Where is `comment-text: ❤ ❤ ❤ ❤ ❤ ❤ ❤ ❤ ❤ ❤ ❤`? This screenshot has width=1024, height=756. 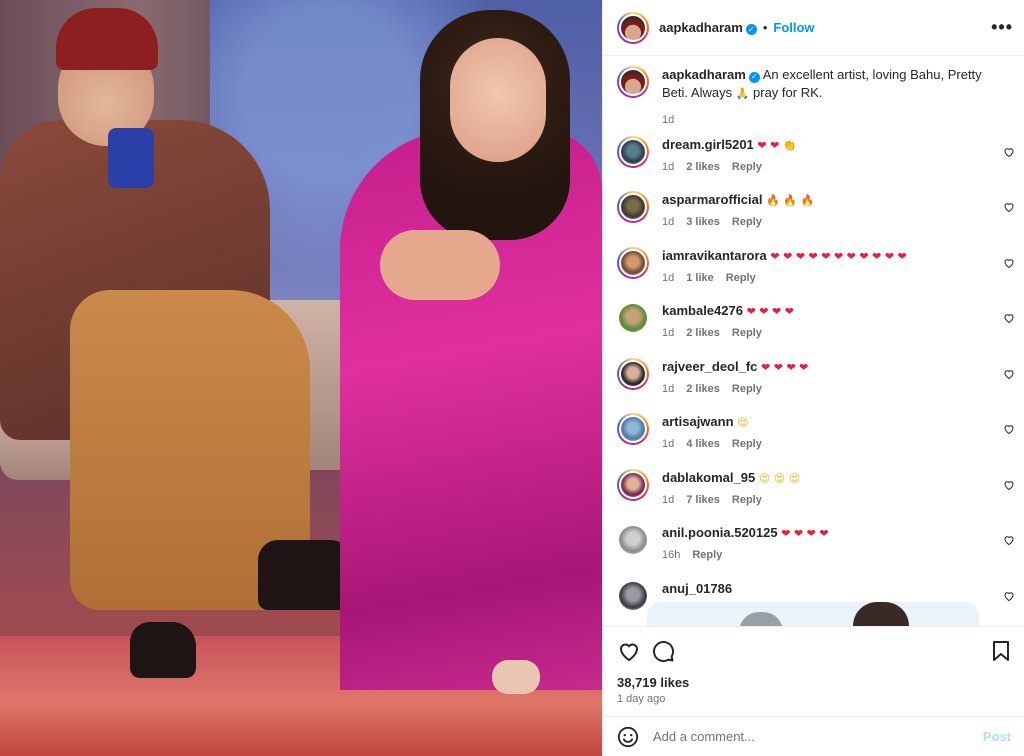 comment-text: ❤ ❤ ❤ ❤ ❤ ❤ ❤ ❤ ❤ ❤ ❤ is located at coordinates (838, 256).